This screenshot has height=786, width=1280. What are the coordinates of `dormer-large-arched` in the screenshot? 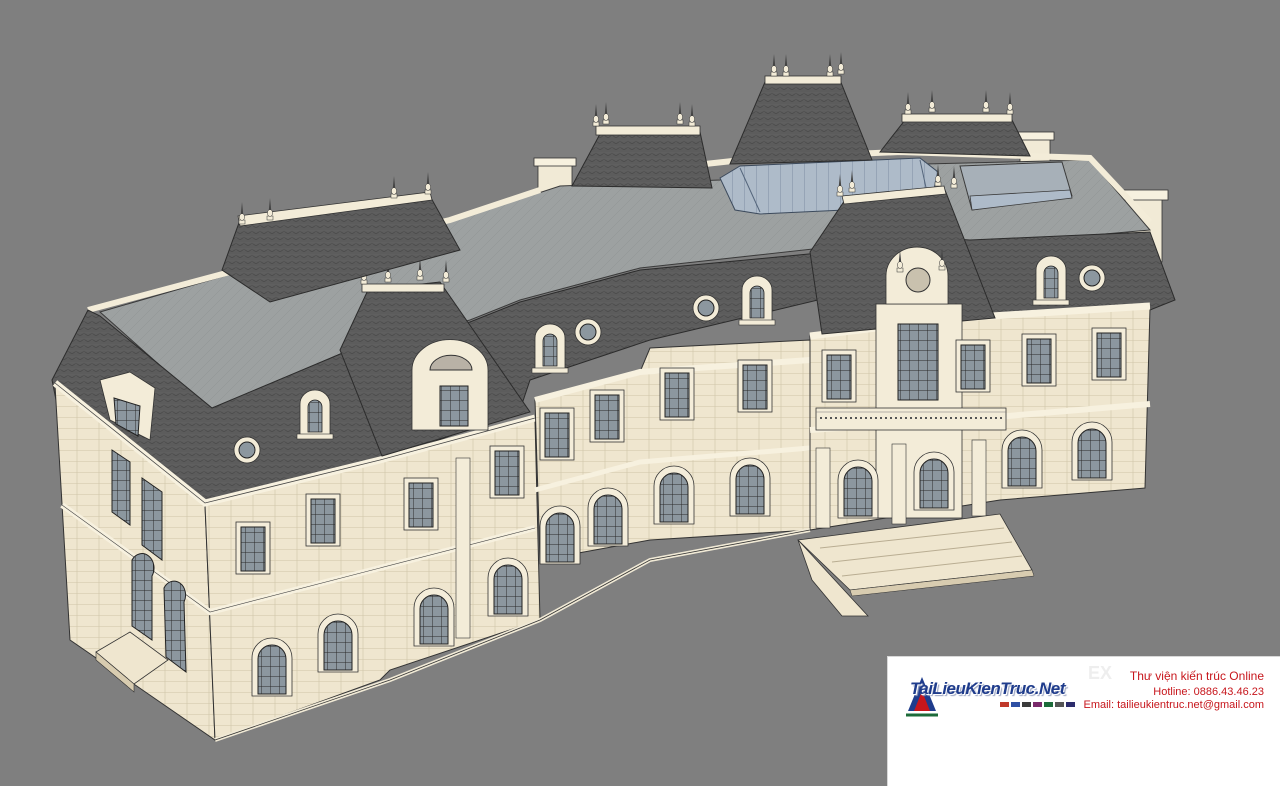 It's located at (450, 385).